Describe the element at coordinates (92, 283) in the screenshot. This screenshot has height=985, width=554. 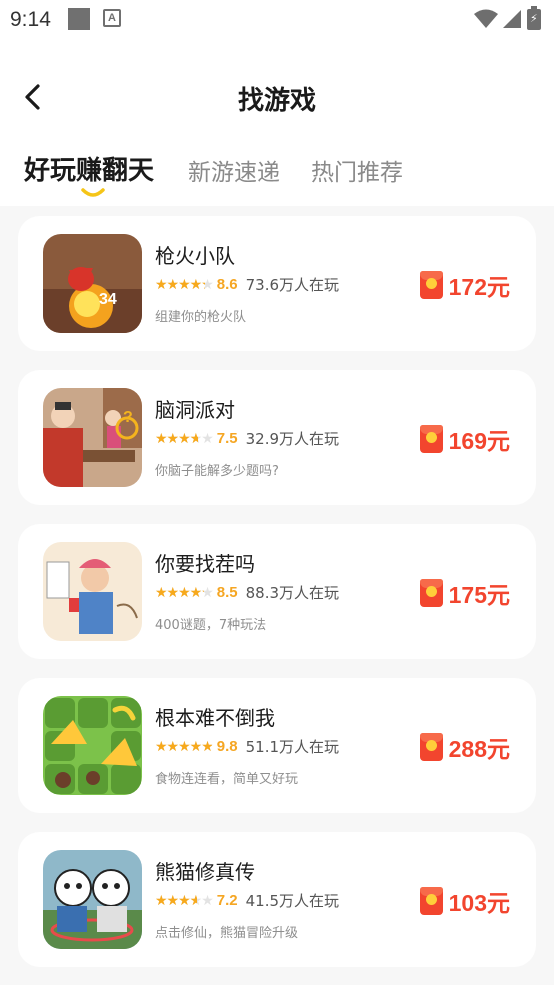
I see `game-icon: 34` at that location.